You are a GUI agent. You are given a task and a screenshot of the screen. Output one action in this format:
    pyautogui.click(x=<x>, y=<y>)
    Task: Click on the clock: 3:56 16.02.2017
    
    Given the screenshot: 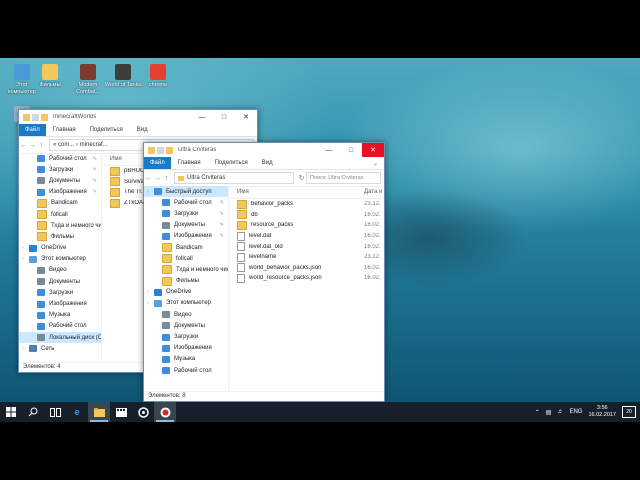 What is the action you would take?
    pyautogui.click(x=602, y=412)
    